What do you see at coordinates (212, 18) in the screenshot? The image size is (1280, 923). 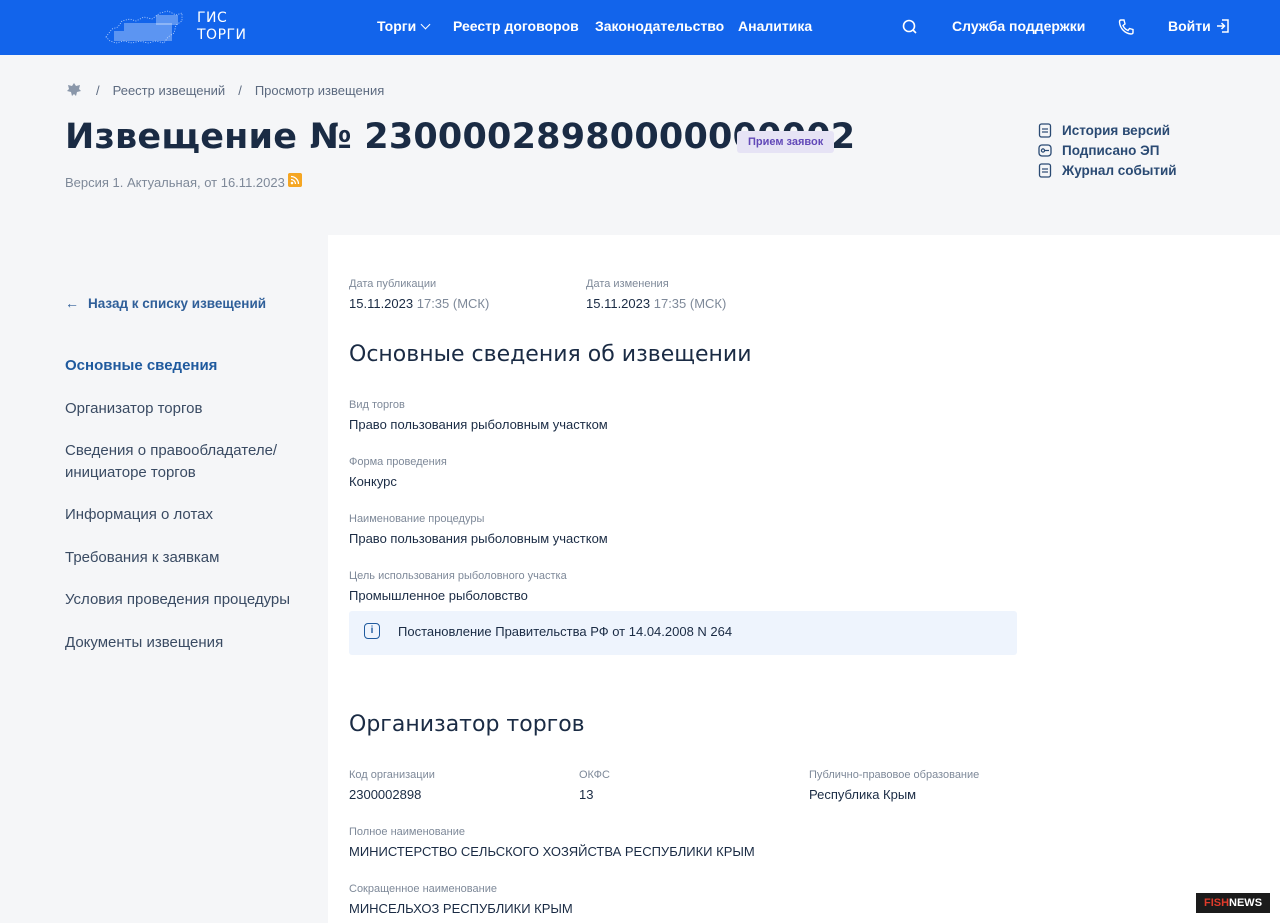 I see `logo-line1: ГИС` at bounding box center [212, 18].